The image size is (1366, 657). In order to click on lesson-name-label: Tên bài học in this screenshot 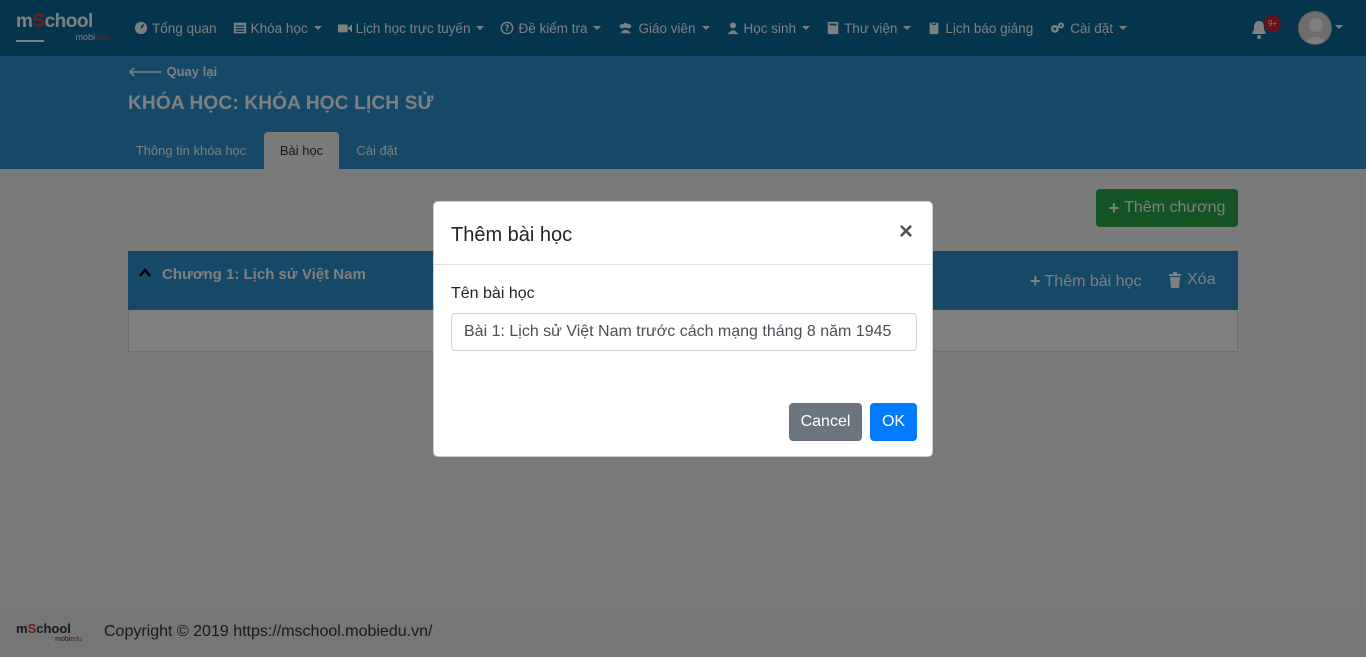, I will do `click(493, 293)`.